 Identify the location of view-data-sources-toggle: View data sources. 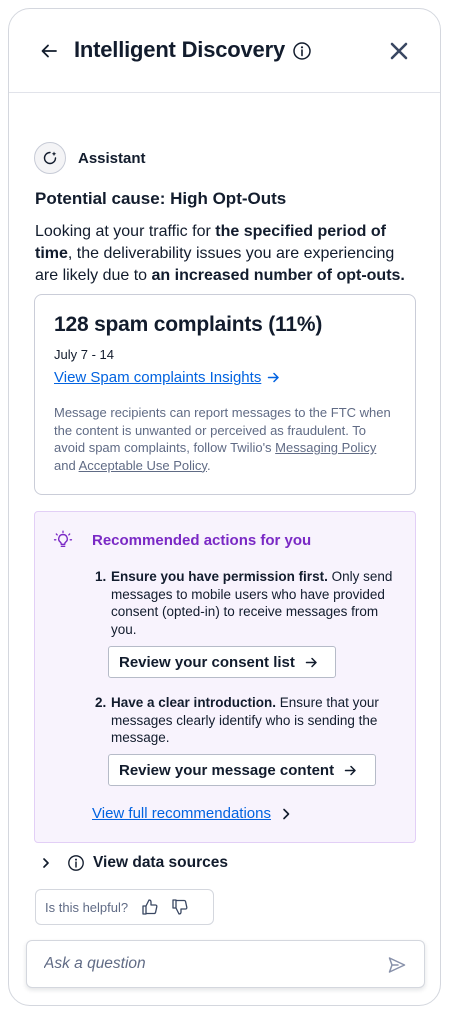
(133, 863).